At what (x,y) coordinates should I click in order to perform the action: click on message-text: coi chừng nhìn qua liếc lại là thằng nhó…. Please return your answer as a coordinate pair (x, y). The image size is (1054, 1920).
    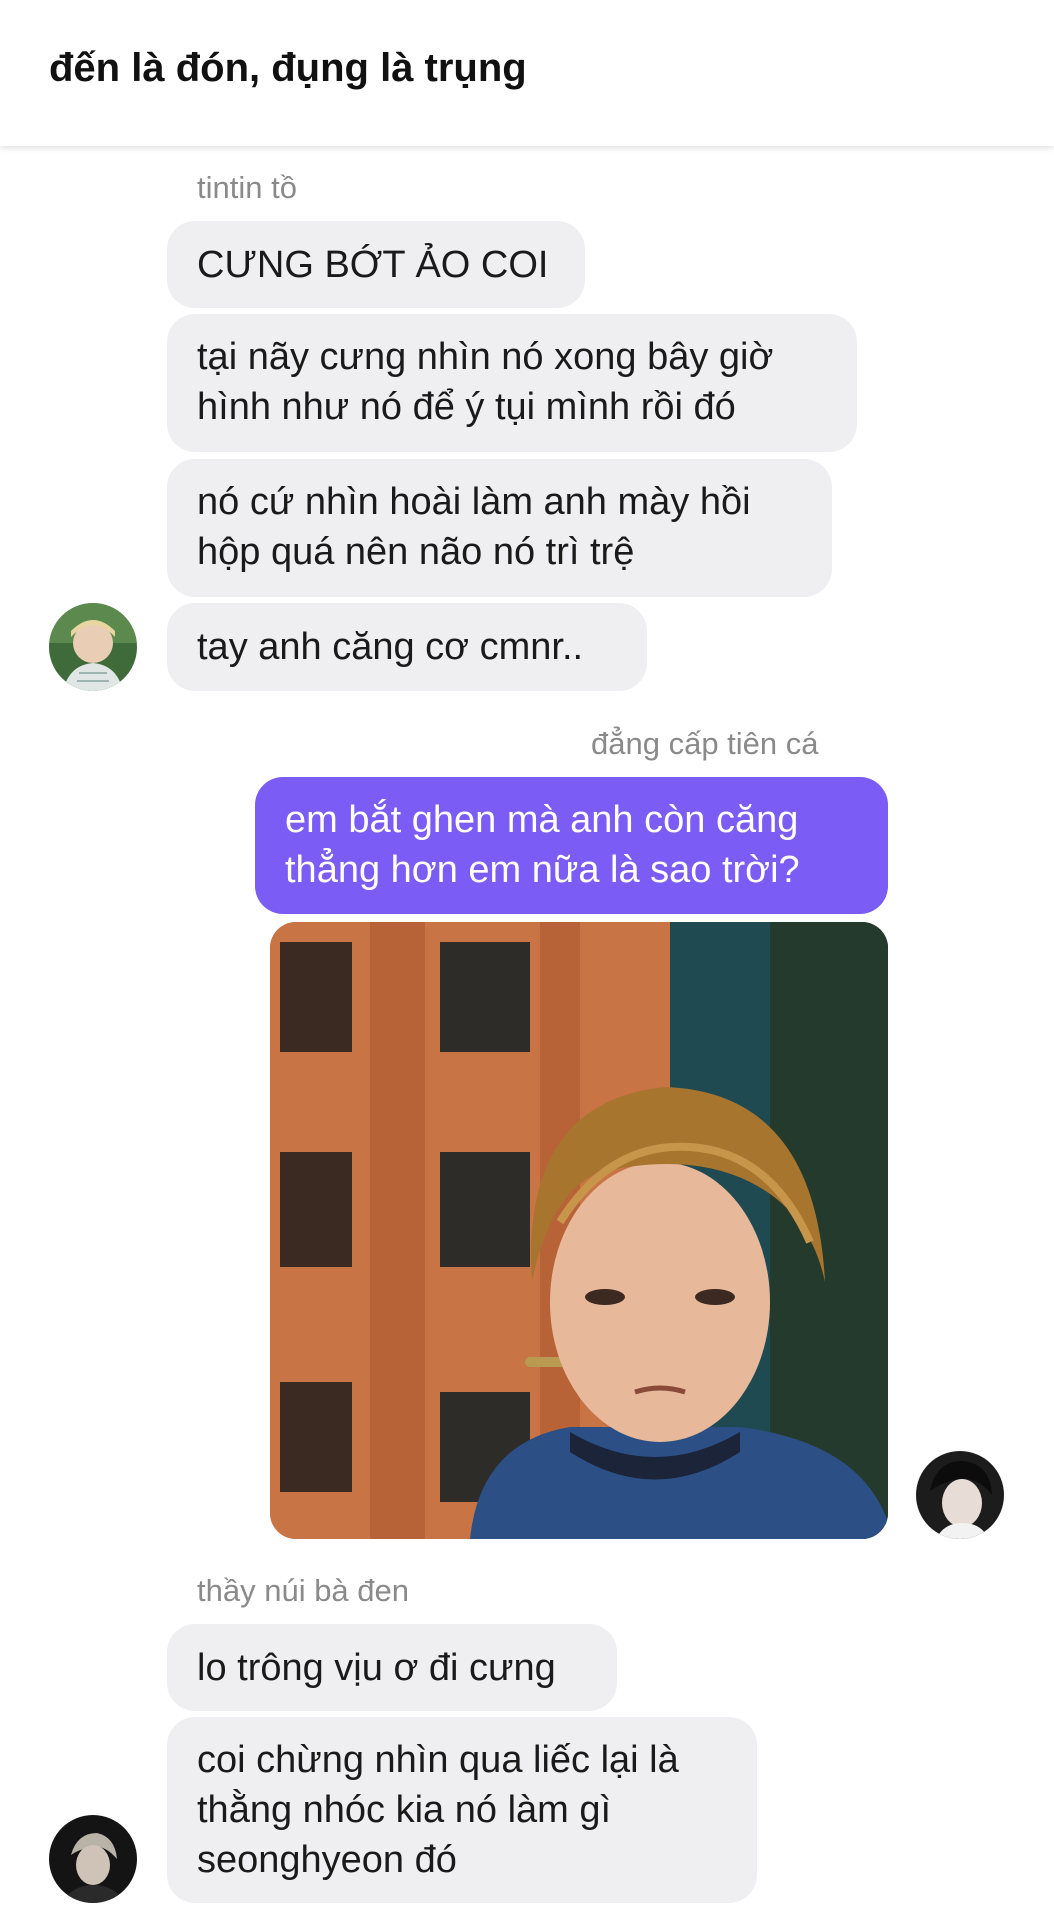
    Looking at the image, I should click on (438, 1810).